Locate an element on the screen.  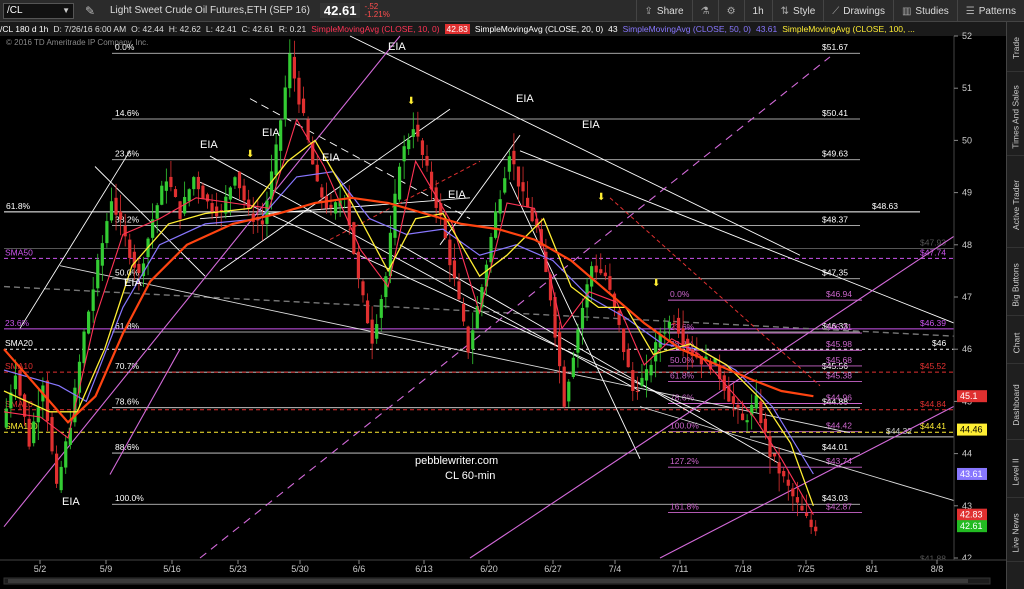
sidebar-tab: Trade is located at coordinates (1015, 48).